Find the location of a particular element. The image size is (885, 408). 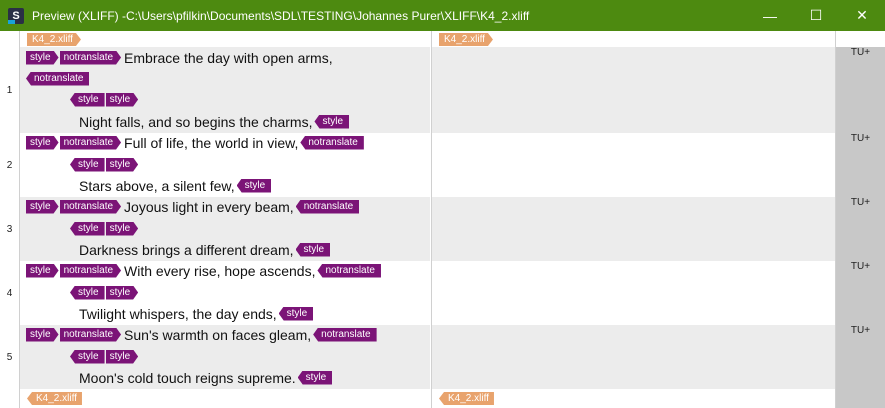

maximize-button: ☐ is located at coordinates (816, 15).